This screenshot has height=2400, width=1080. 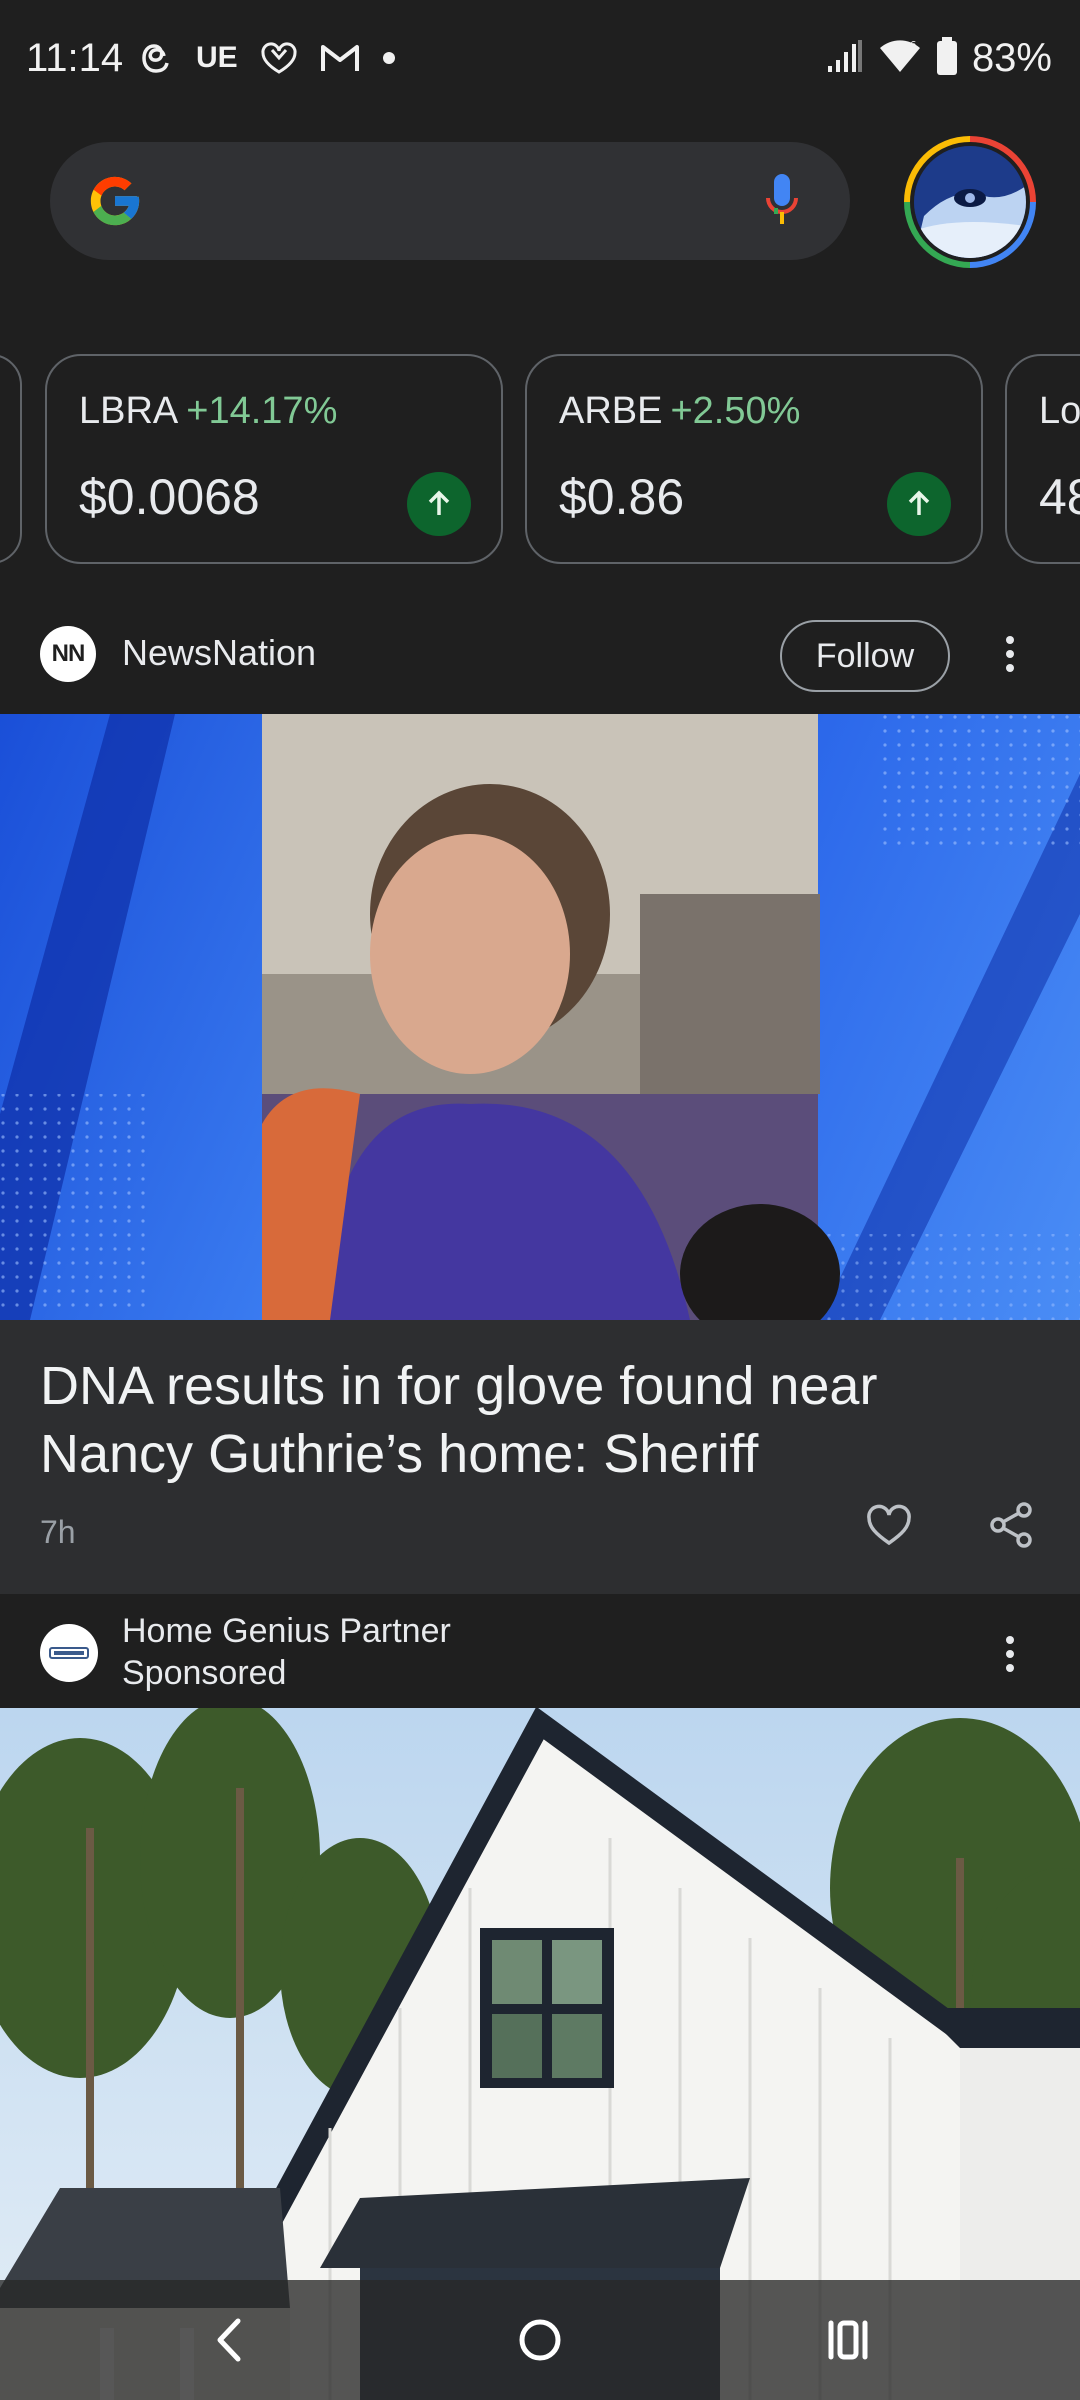 What do you see at coordinates (129, 411) in the screenshot?
I see `stock-symbol: LBRA` at bounding box center [129, 411].